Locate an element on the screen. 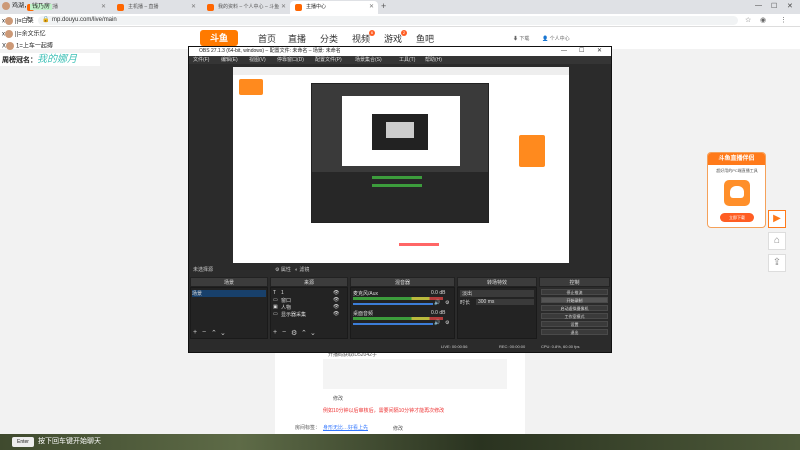  url-input: 🔒 mp.douyu.com/live/main is located at coordinates (388, 20).